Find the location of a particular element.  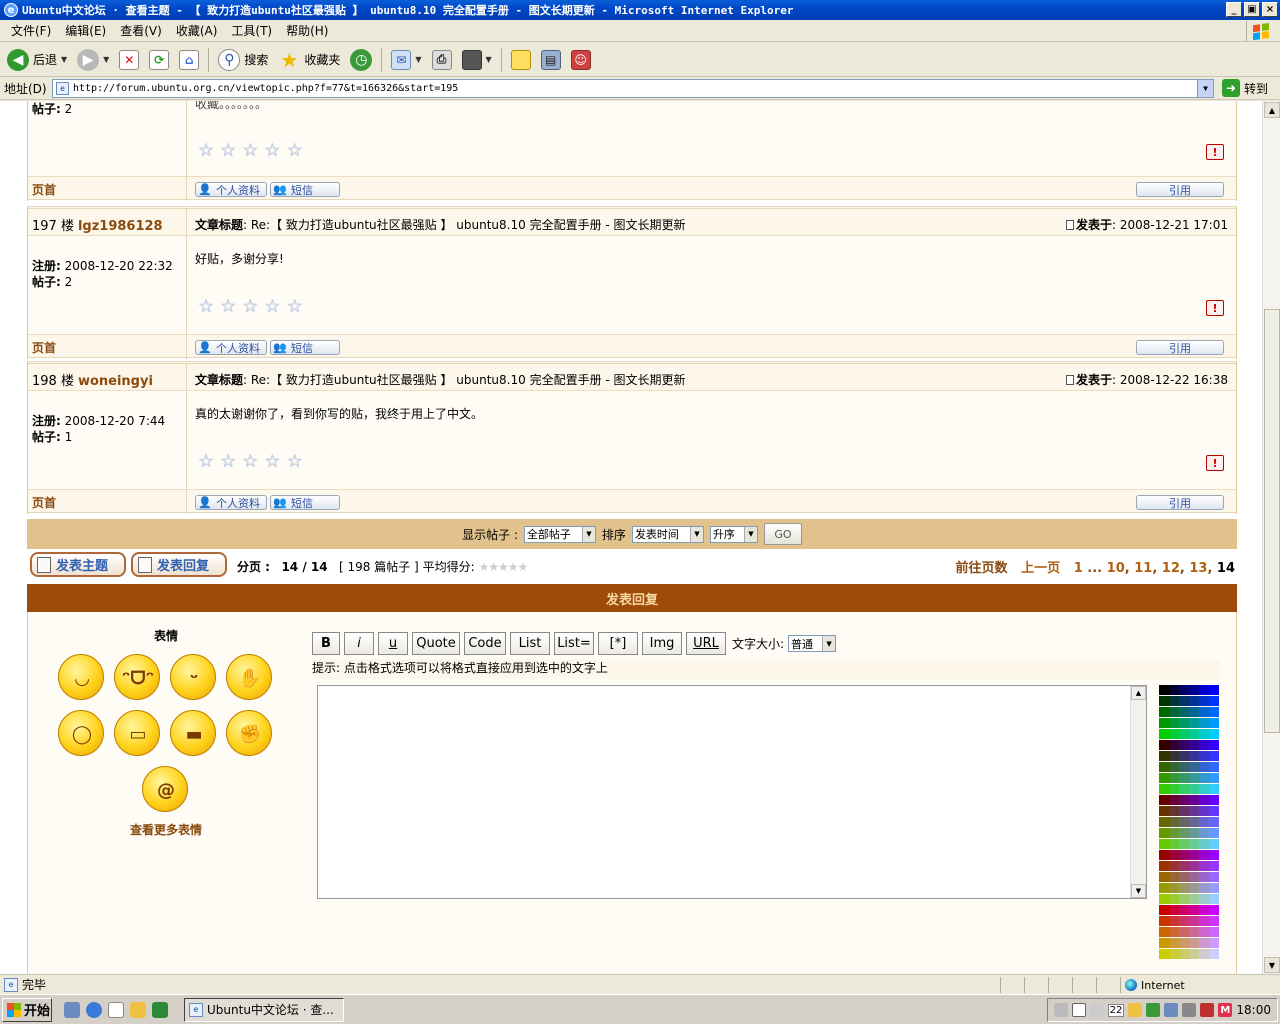

keyboard-icon is located at coordinates (1060, 1010).